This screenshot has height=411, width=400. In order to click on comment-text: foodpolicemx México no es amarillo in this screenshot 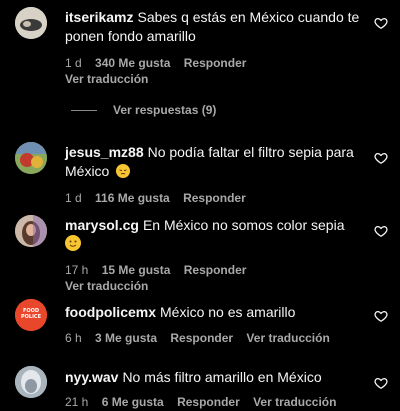, I will do `click(212, 312)`.